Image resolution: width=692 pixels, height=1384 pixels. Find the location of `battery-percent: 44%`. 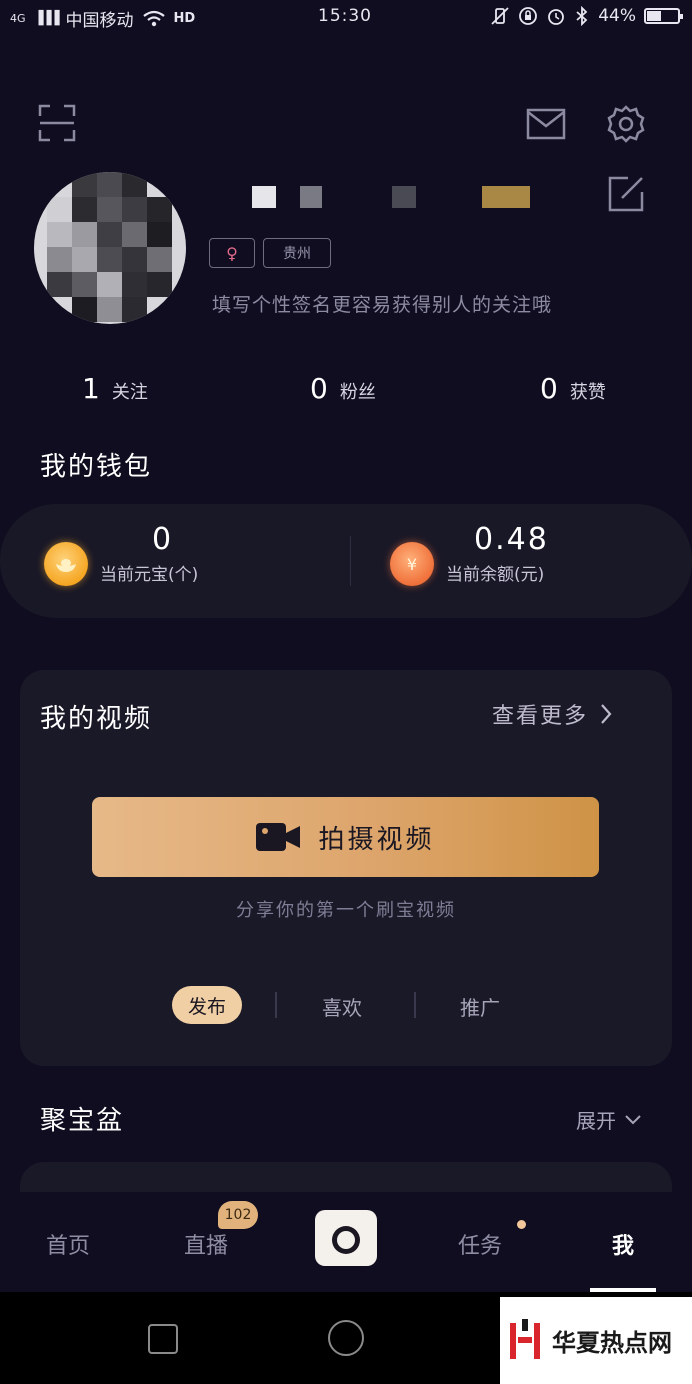

battery-percent: 44% is located at coordinates (617, 16).